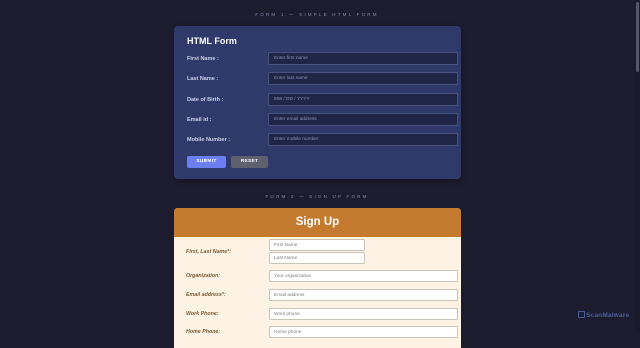 Image resolution: width=640 pixels, height=348 pixels. I want to click on work-phone-label: Work Phone:, so click(202, 314).